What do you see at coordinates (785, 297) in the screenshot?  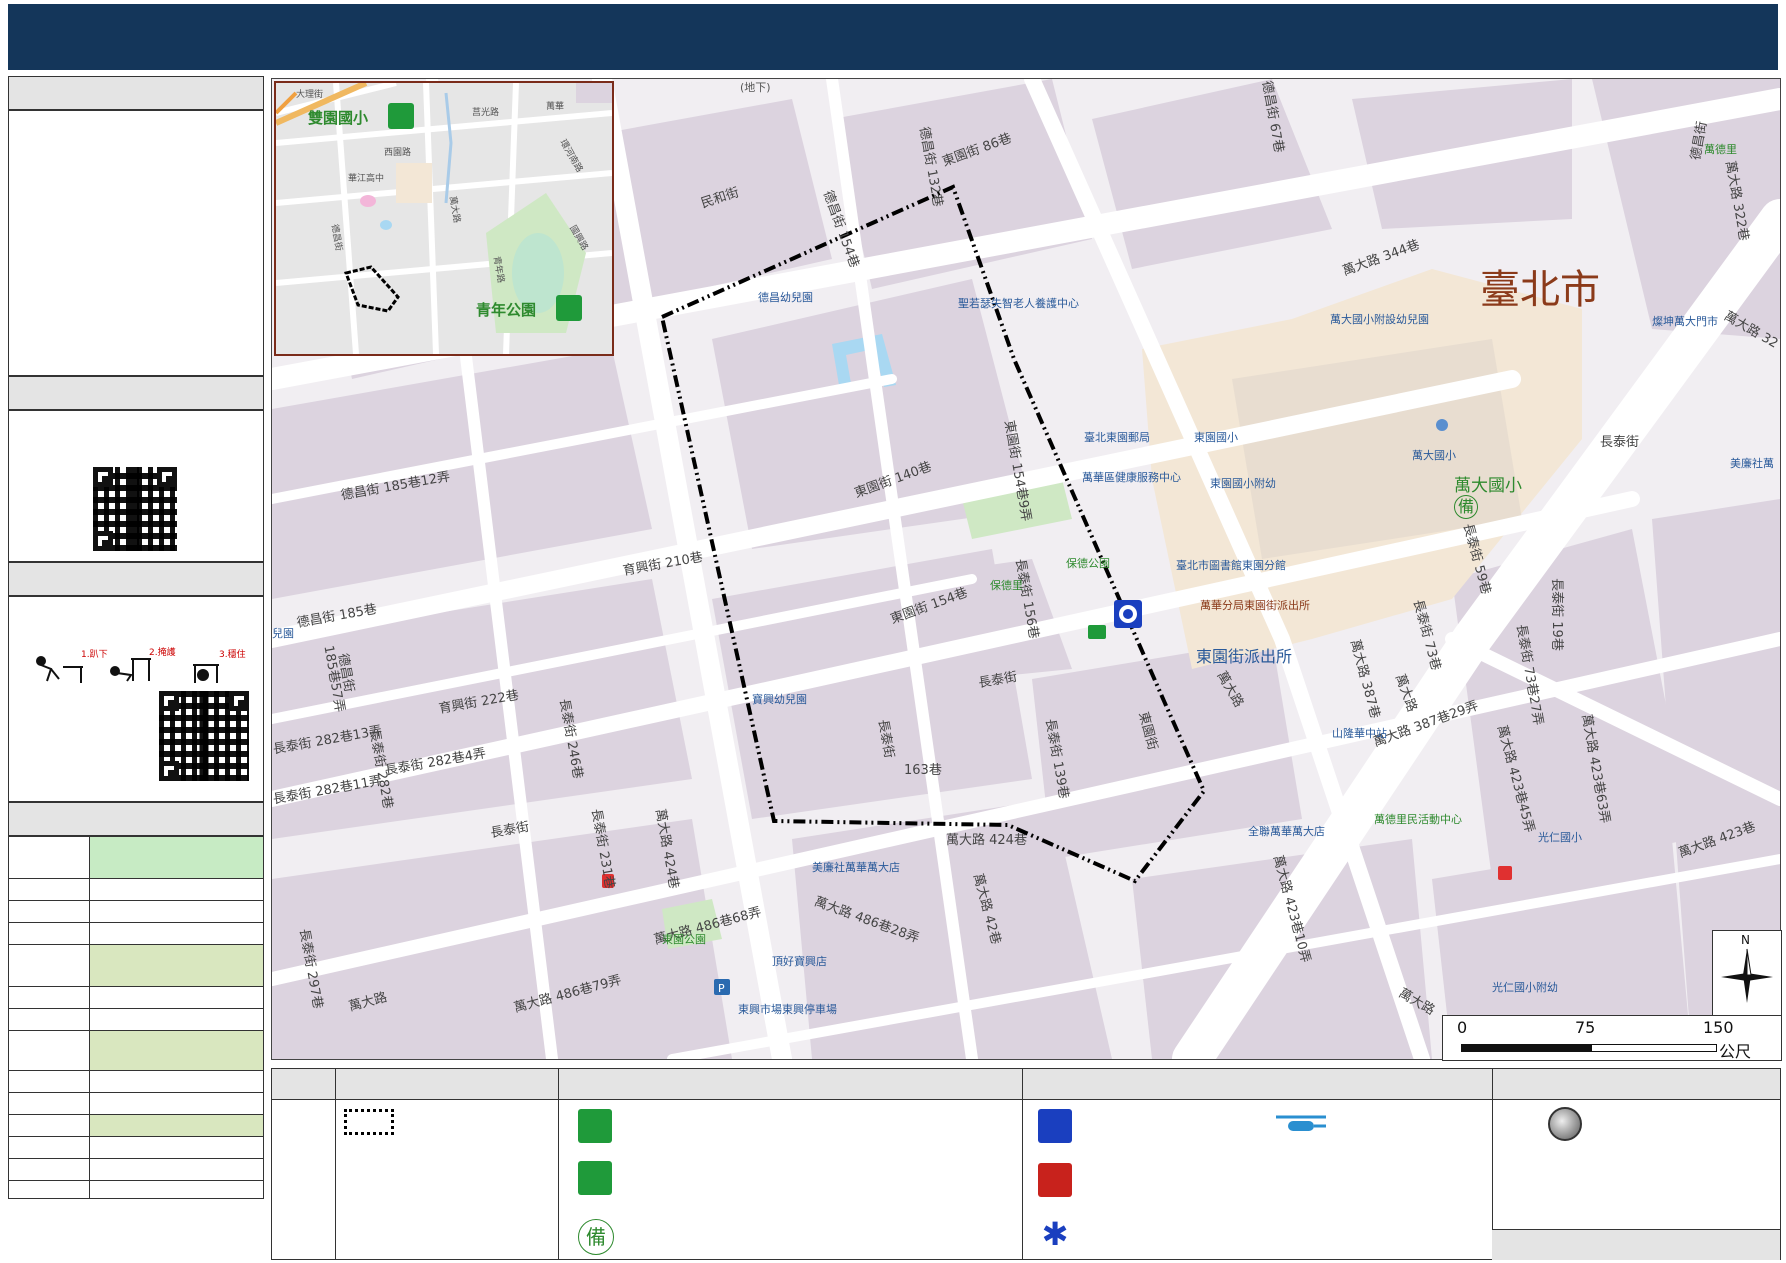 I see `poi-label: 德昌幼兒園` at bounding box center [785, 297].